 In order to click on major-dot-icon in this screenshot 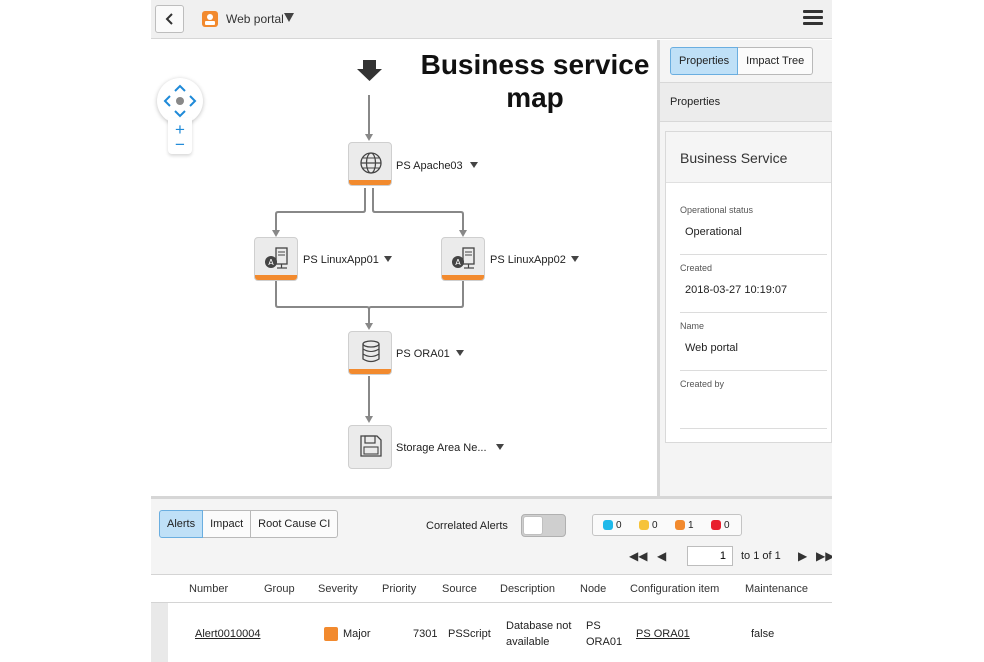, I will do `click(680, 525)`.